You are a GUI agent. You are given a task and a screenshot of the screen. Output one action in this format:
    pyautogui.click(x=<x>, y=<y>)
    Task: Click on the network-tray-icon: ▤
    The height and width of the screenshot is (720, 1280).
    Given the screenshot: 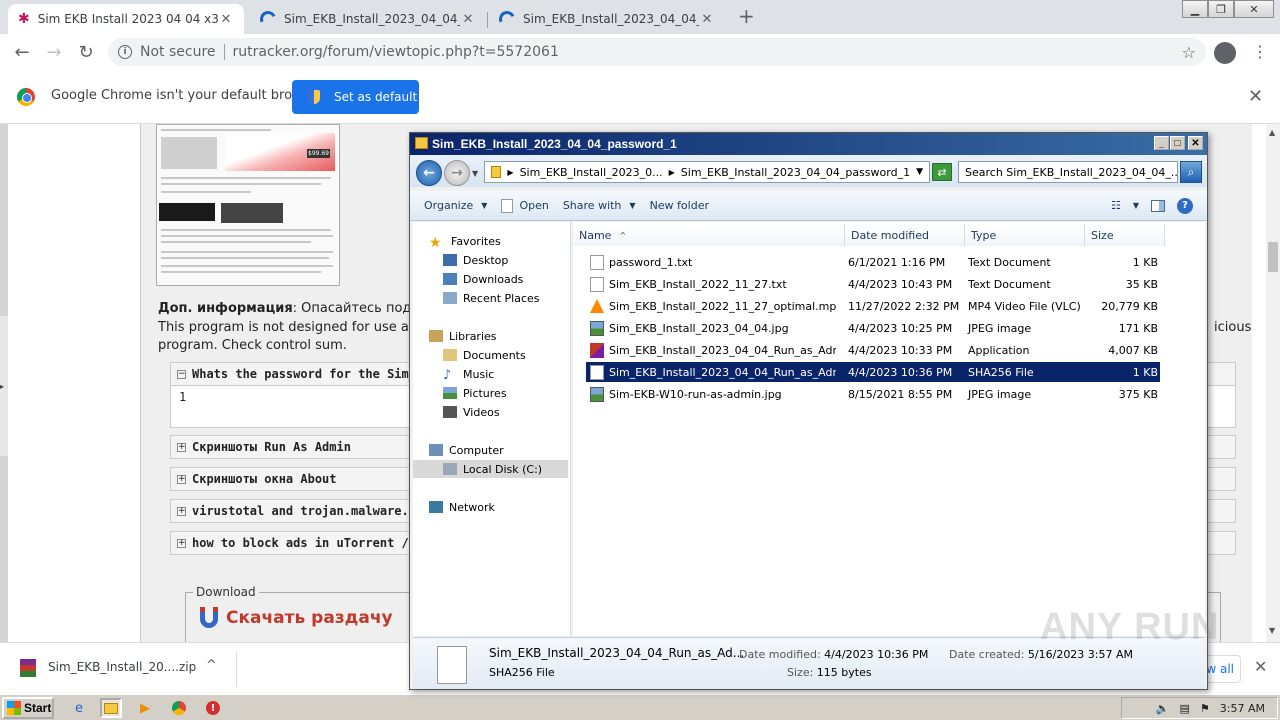 What is the action you would take?
    pyautogui.click(x=1185, y=708)
    